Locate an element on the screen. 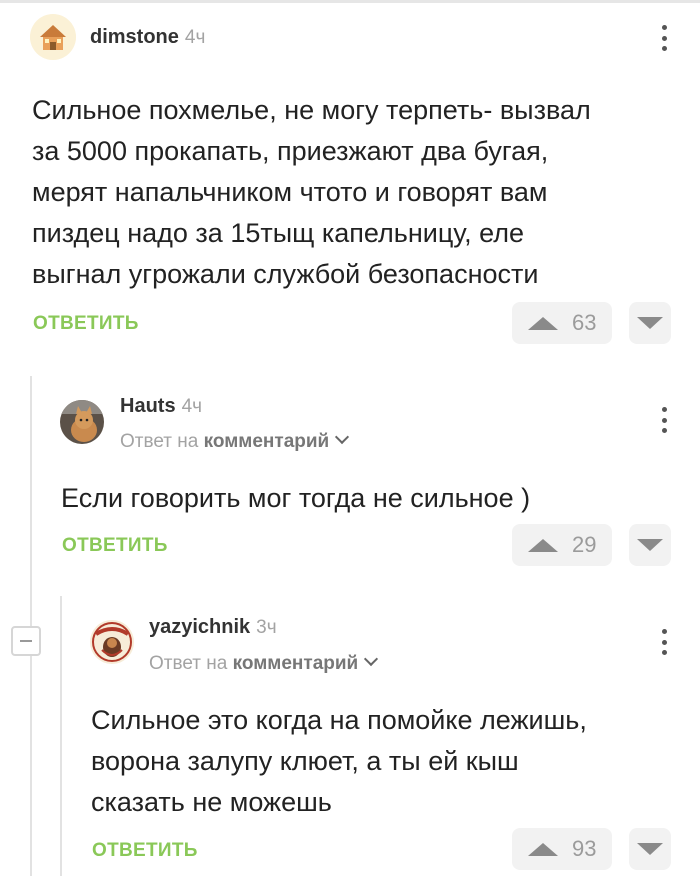 The image size is (700, 876). comment-text-line: Сильное это когда на помойке лежишь, is located at coordinates (339, 720).